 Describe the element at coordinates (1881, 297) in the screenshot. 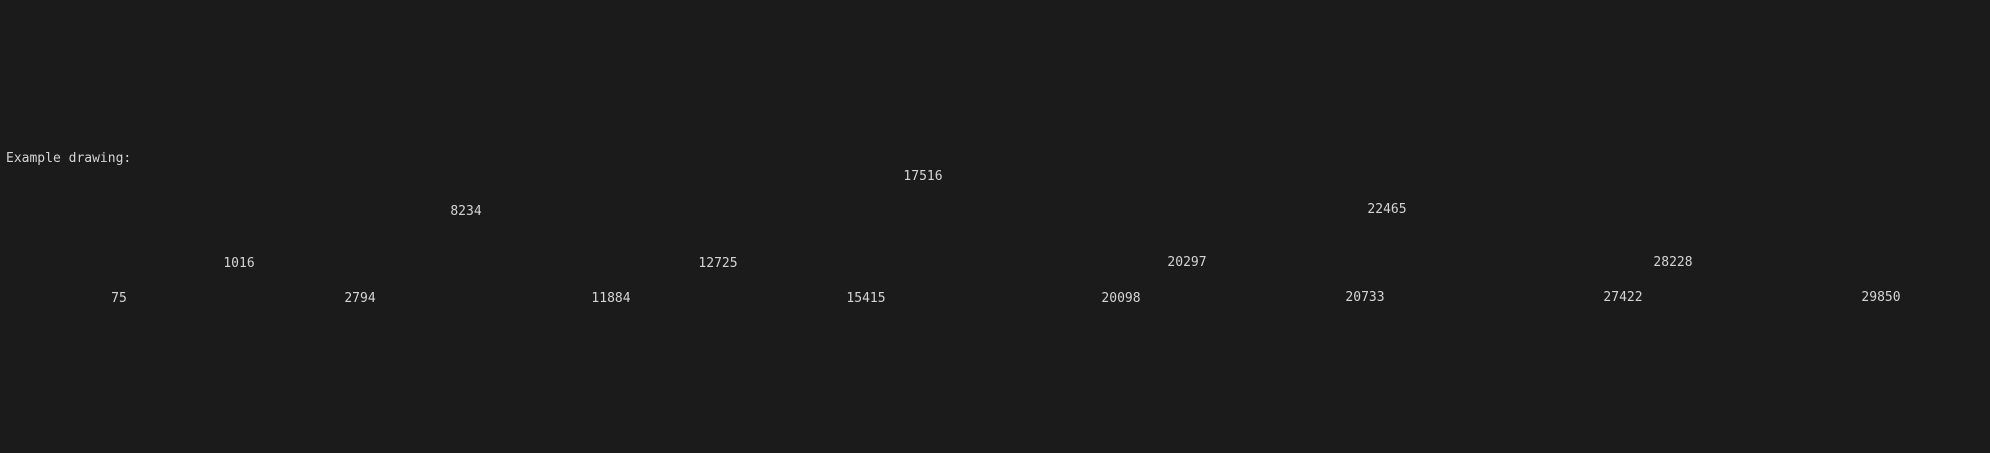

I see `tree-leaf: 29850` at that location.